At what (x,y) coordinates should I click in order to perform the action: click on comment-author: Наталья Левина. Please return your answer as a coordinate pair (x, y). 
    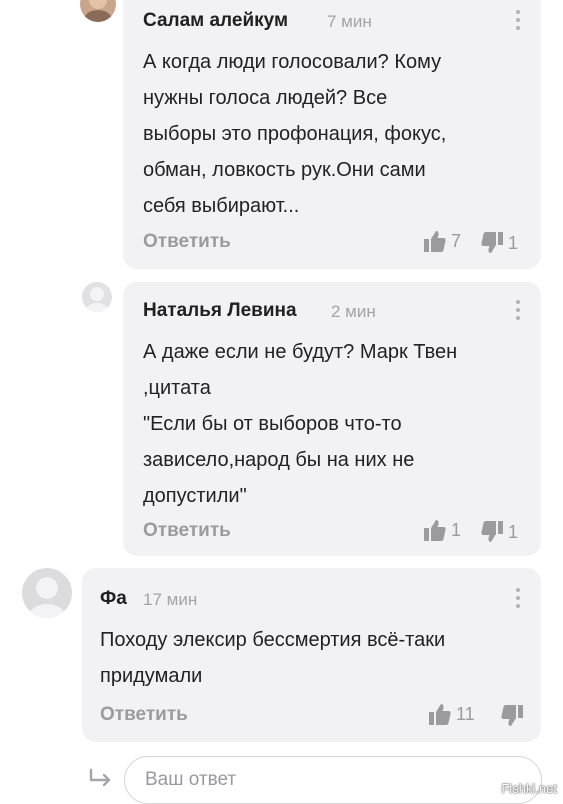
    Looking at the image, I should click on (220, 311).